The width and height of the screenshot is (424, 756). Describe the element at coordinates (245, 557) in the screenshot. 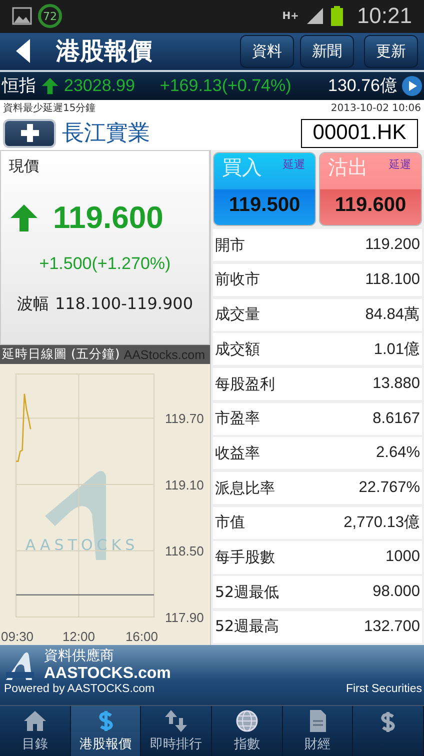

I see `stat-label: 每手股數` at that location.